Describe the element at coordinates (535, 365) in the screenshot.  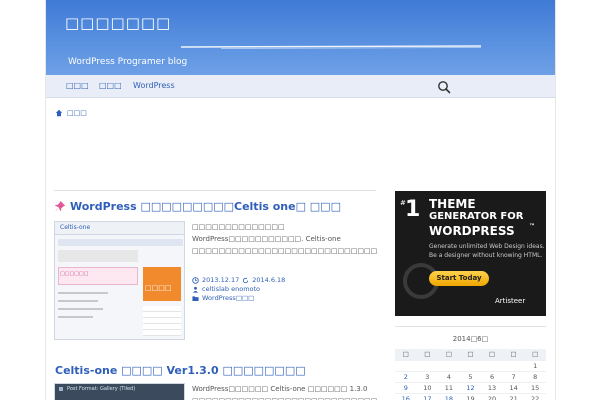
I see `calendar-day: 1` at that location.